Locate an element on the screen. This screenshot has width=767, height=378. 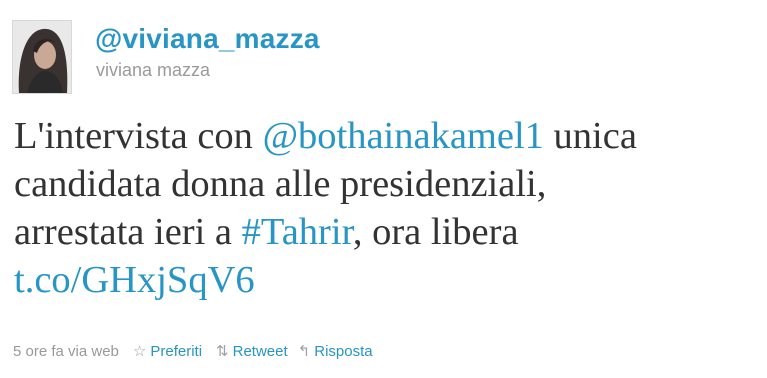
profile-photo-icon is located at coordinates (42, 57).